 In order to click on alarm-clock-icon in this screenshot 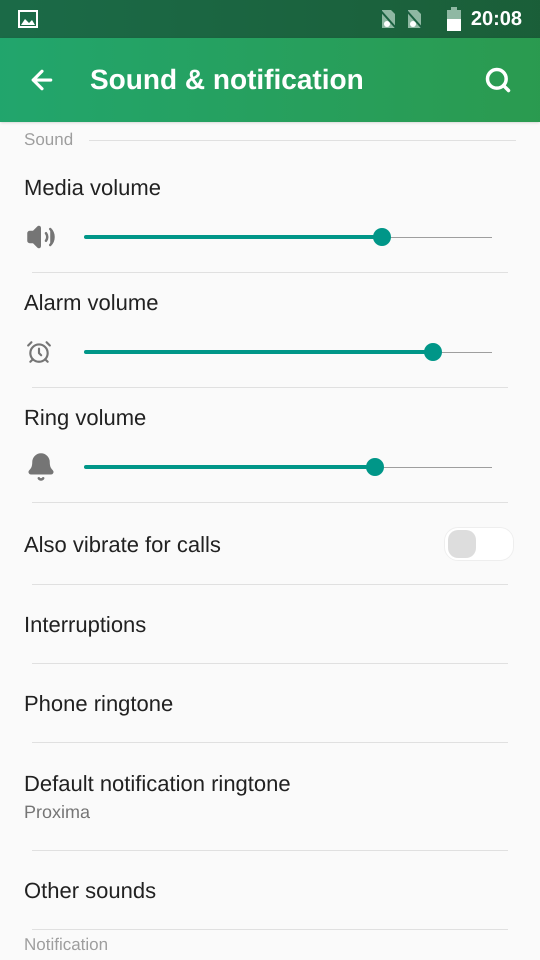, I will do `click(39, 352)`.